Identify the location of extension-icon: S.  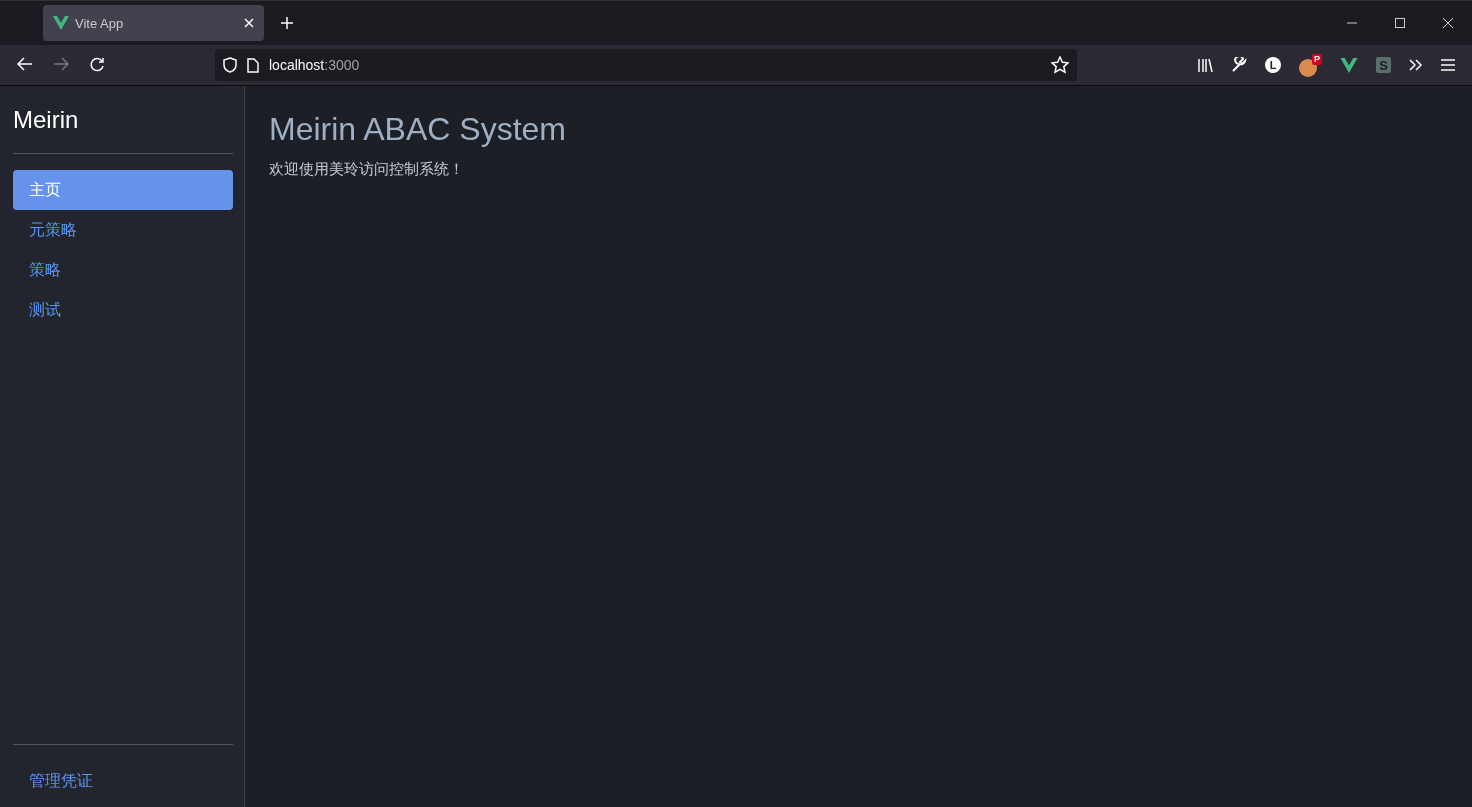
(1383, 65).